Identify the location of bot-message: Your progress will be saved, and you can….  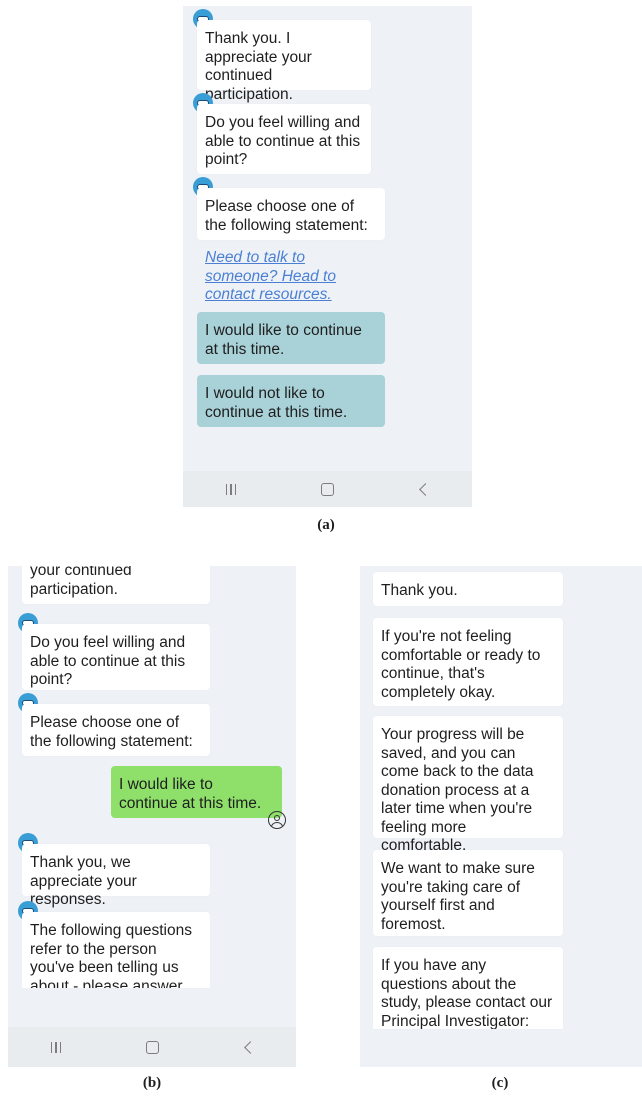
(468, 785).